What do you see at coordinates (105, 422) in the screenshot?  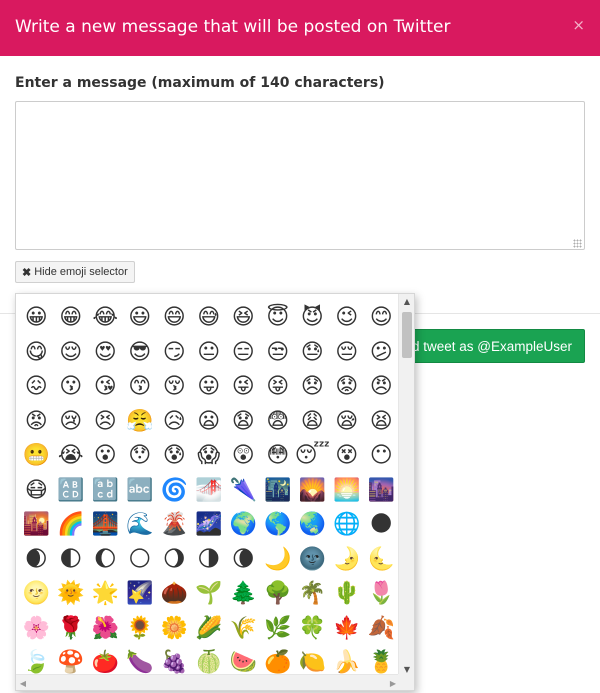 I see `emoji-option: 😣` at bounding box center [105, 422].